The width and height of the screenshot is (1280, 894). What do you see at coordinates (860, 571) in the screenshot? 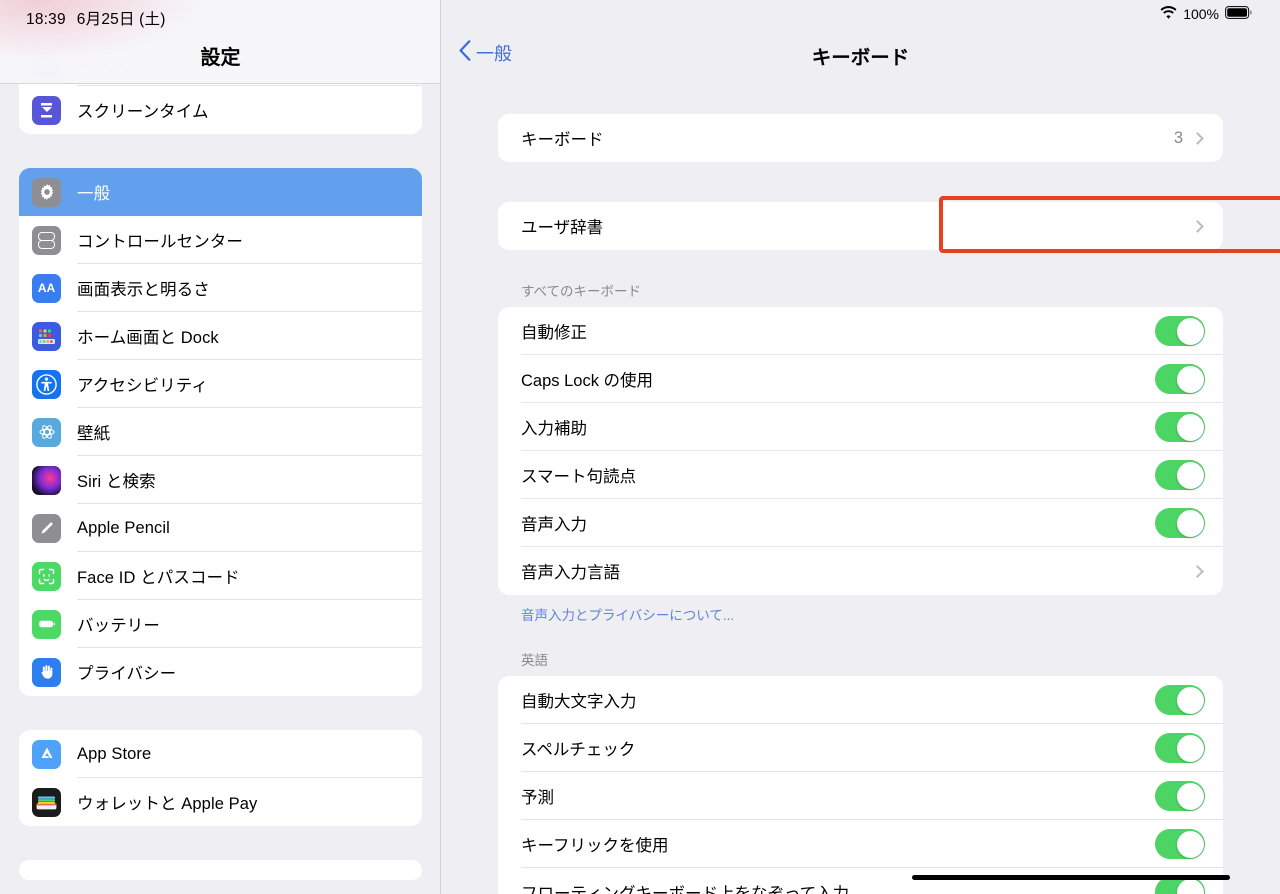
I see `row-dictation-languages: 音声入力言語` at bounding box center [860, 571].